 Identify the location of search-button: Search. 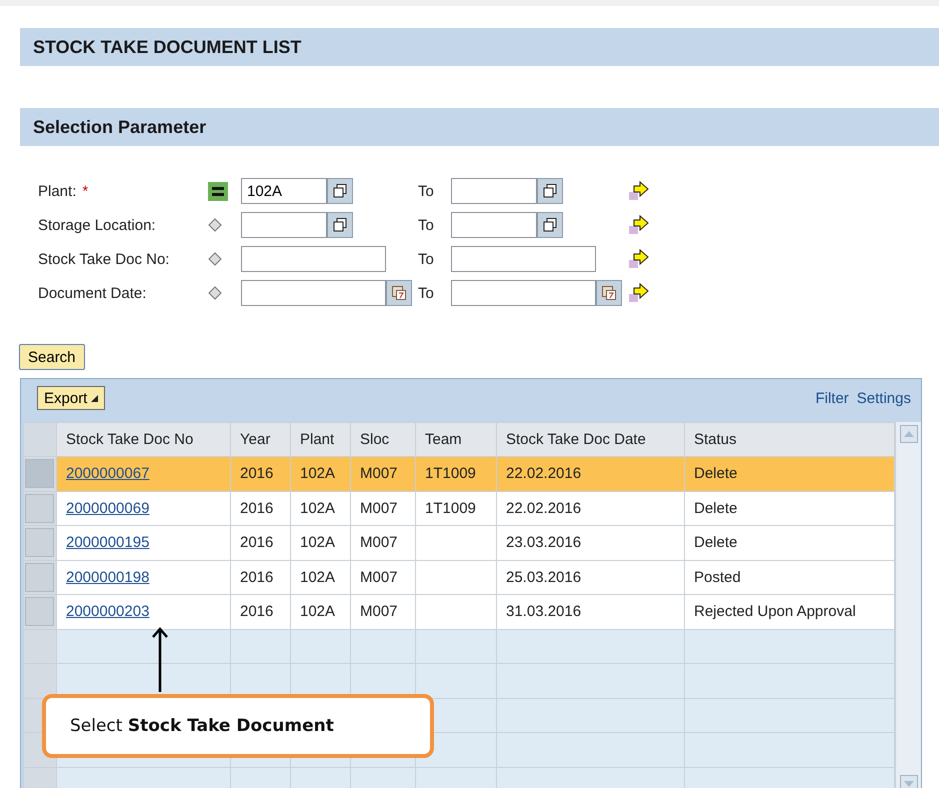
(52, 357).